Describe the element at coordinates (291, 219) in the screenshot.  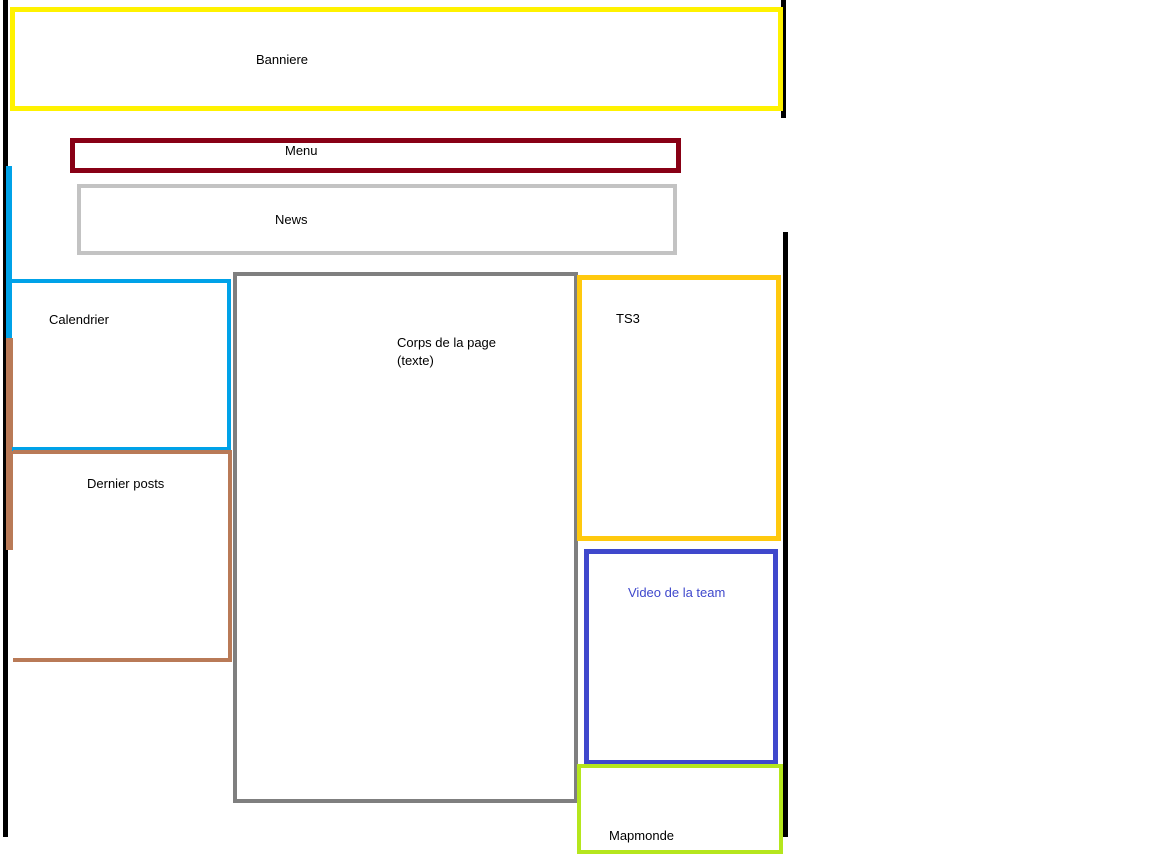
I see `news-label: News` at that location.